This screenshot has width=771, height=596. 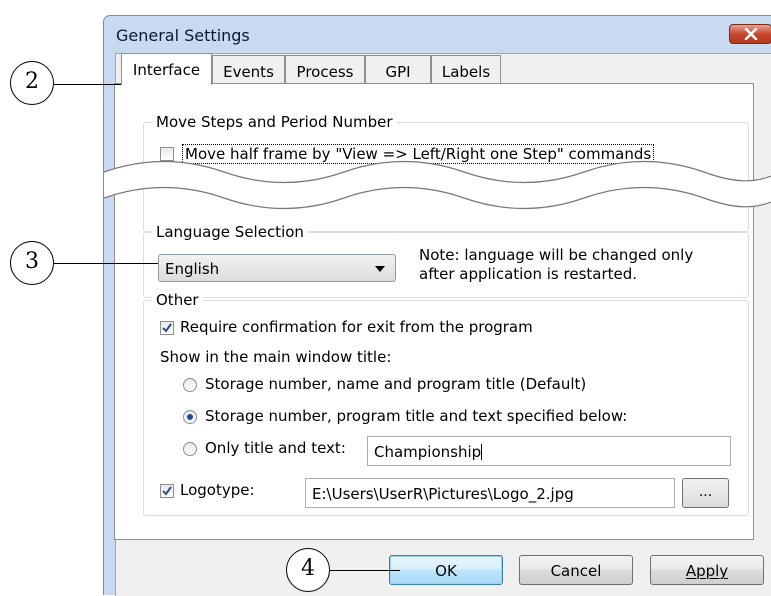 I want to click on close-icon, so click(x=751, y=34).